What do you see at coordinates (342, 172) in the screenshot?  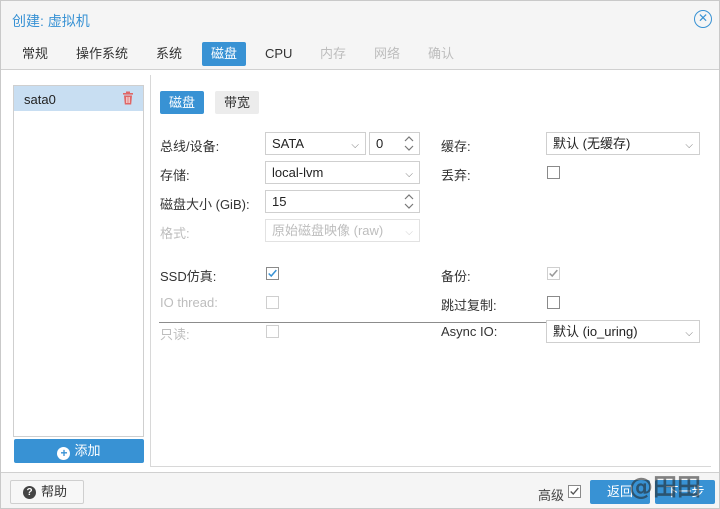 I see `storage-select: local-lvm ⌵` at bounding box center [342, 172].